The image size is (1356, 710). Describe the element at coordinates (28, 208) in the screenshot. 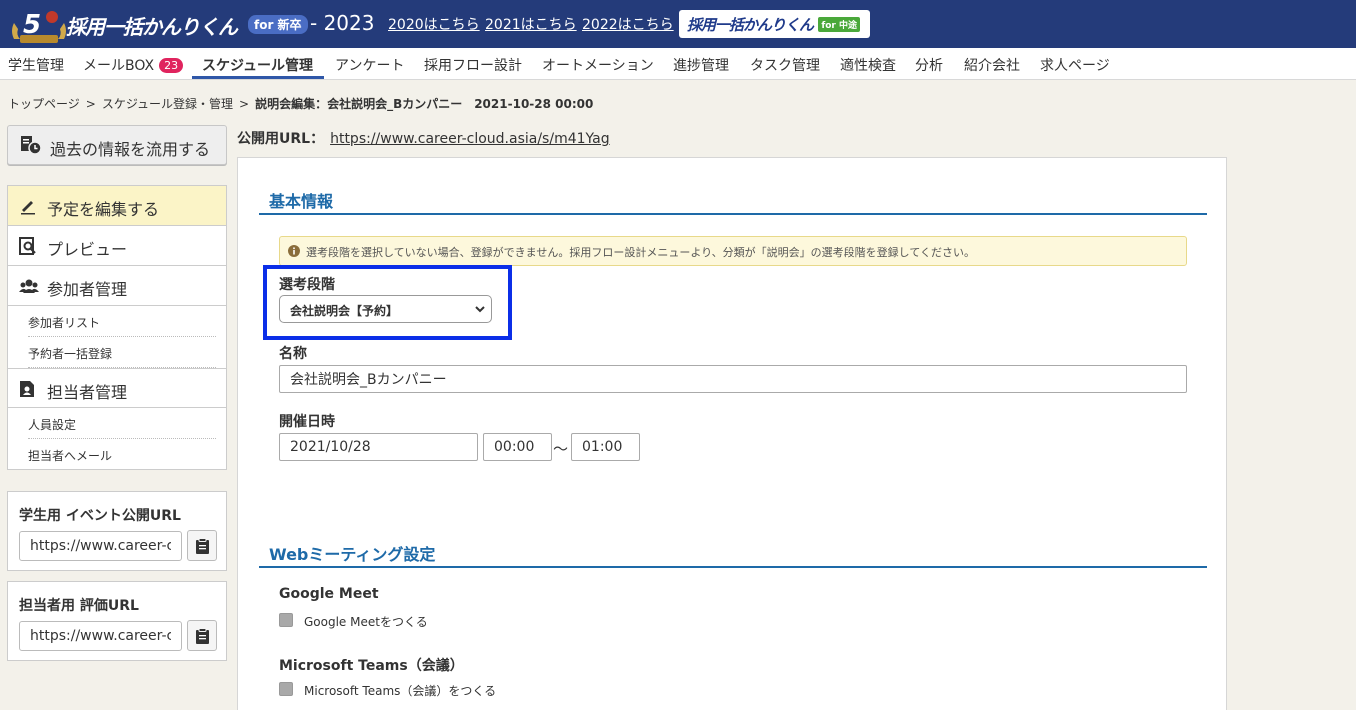

I see `pencil-icon` at that location.